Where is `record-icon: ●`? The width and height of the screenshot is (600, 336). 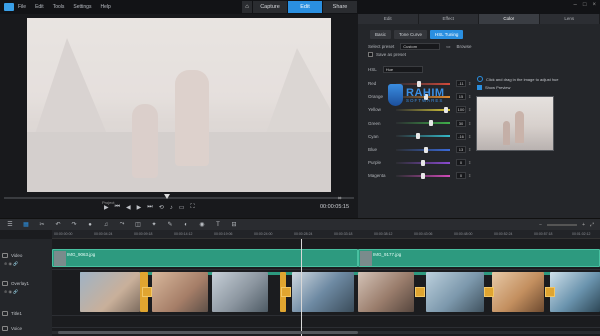 record-icon: ● is located at coordinates (90, 225).